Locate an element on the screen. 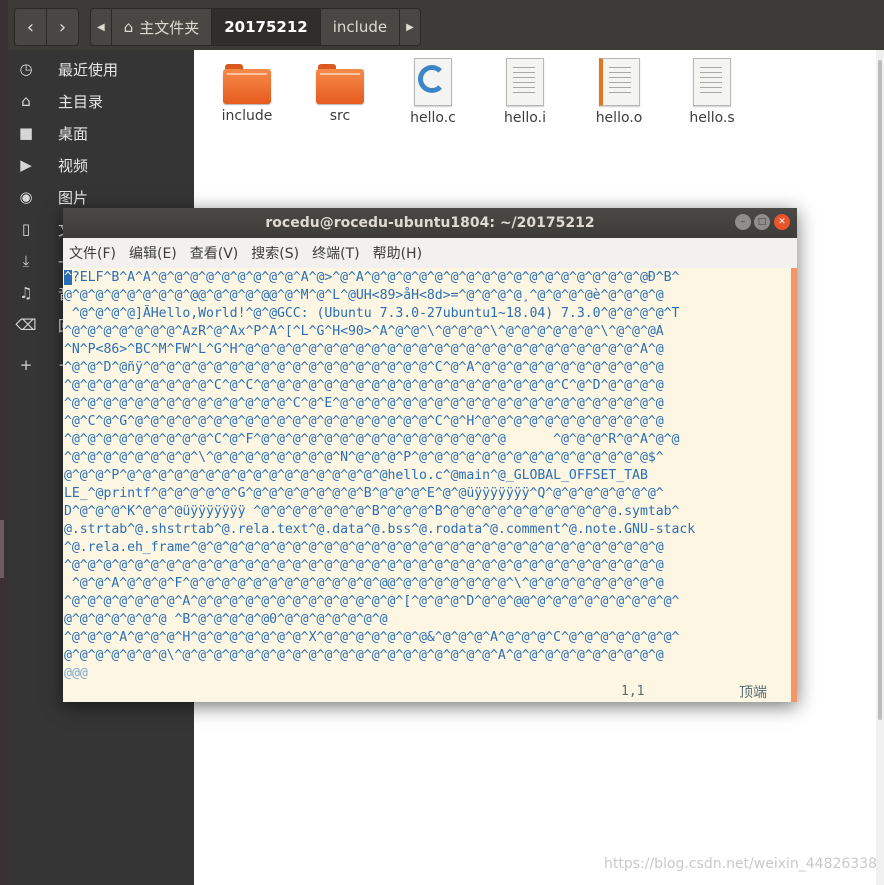  sidebar-item-home: ⌂ 主目录 is located at coordinates (101, 101).